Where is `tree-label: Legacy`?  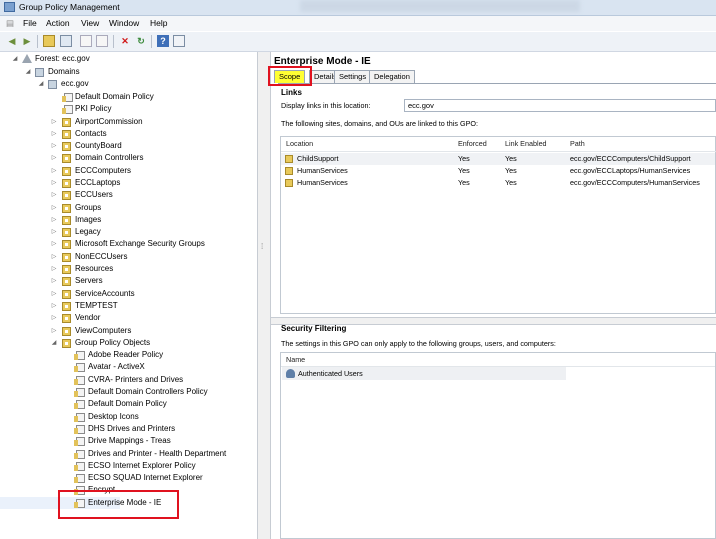
tree-label: Legacy is located at coordinates (88, 231).